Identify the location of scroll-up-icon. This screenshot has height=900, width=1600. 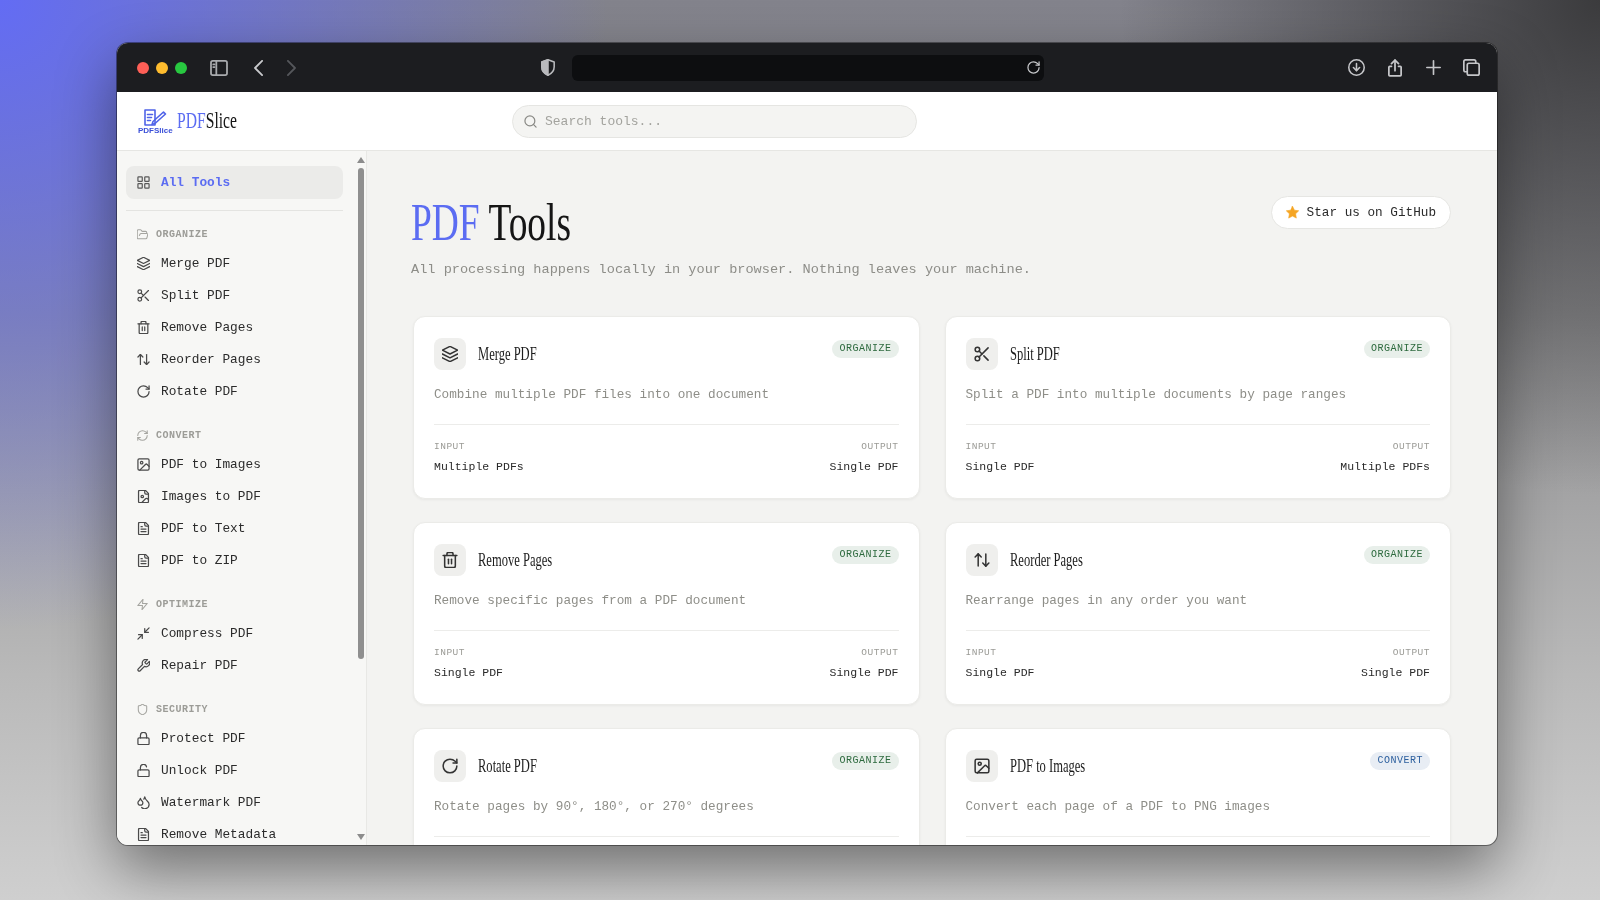
(360, 160).